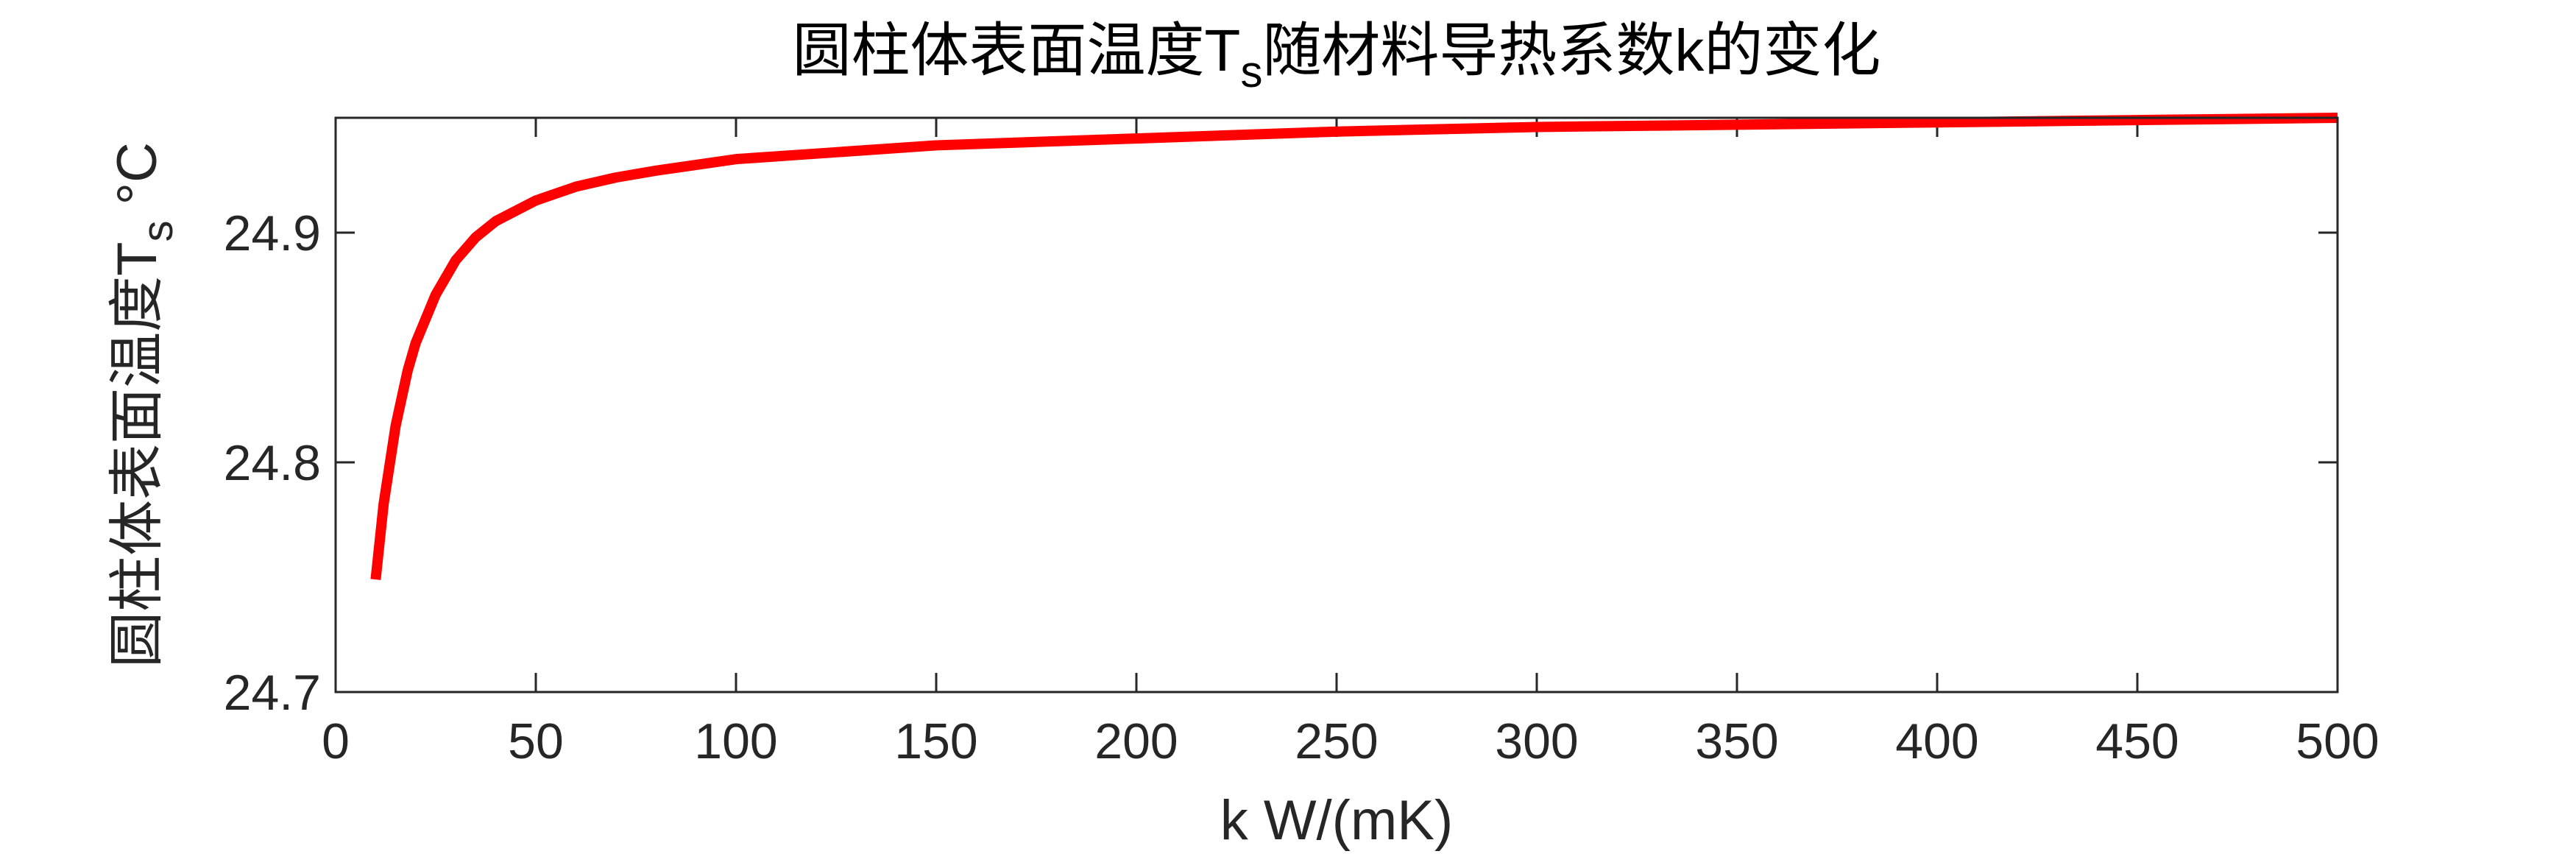 This screenshot has width=2576, height=854. What do you see at coordinates (935, 741) in the screenshot?
I see `x-tick-label: 150` at bounding box center [935, 741].